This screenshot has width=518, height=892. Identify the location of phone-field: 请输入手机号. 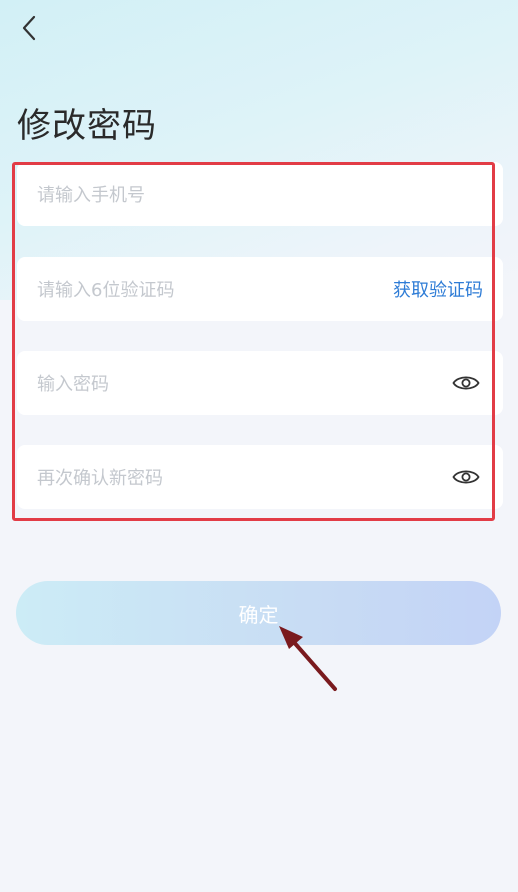
(260, 194).